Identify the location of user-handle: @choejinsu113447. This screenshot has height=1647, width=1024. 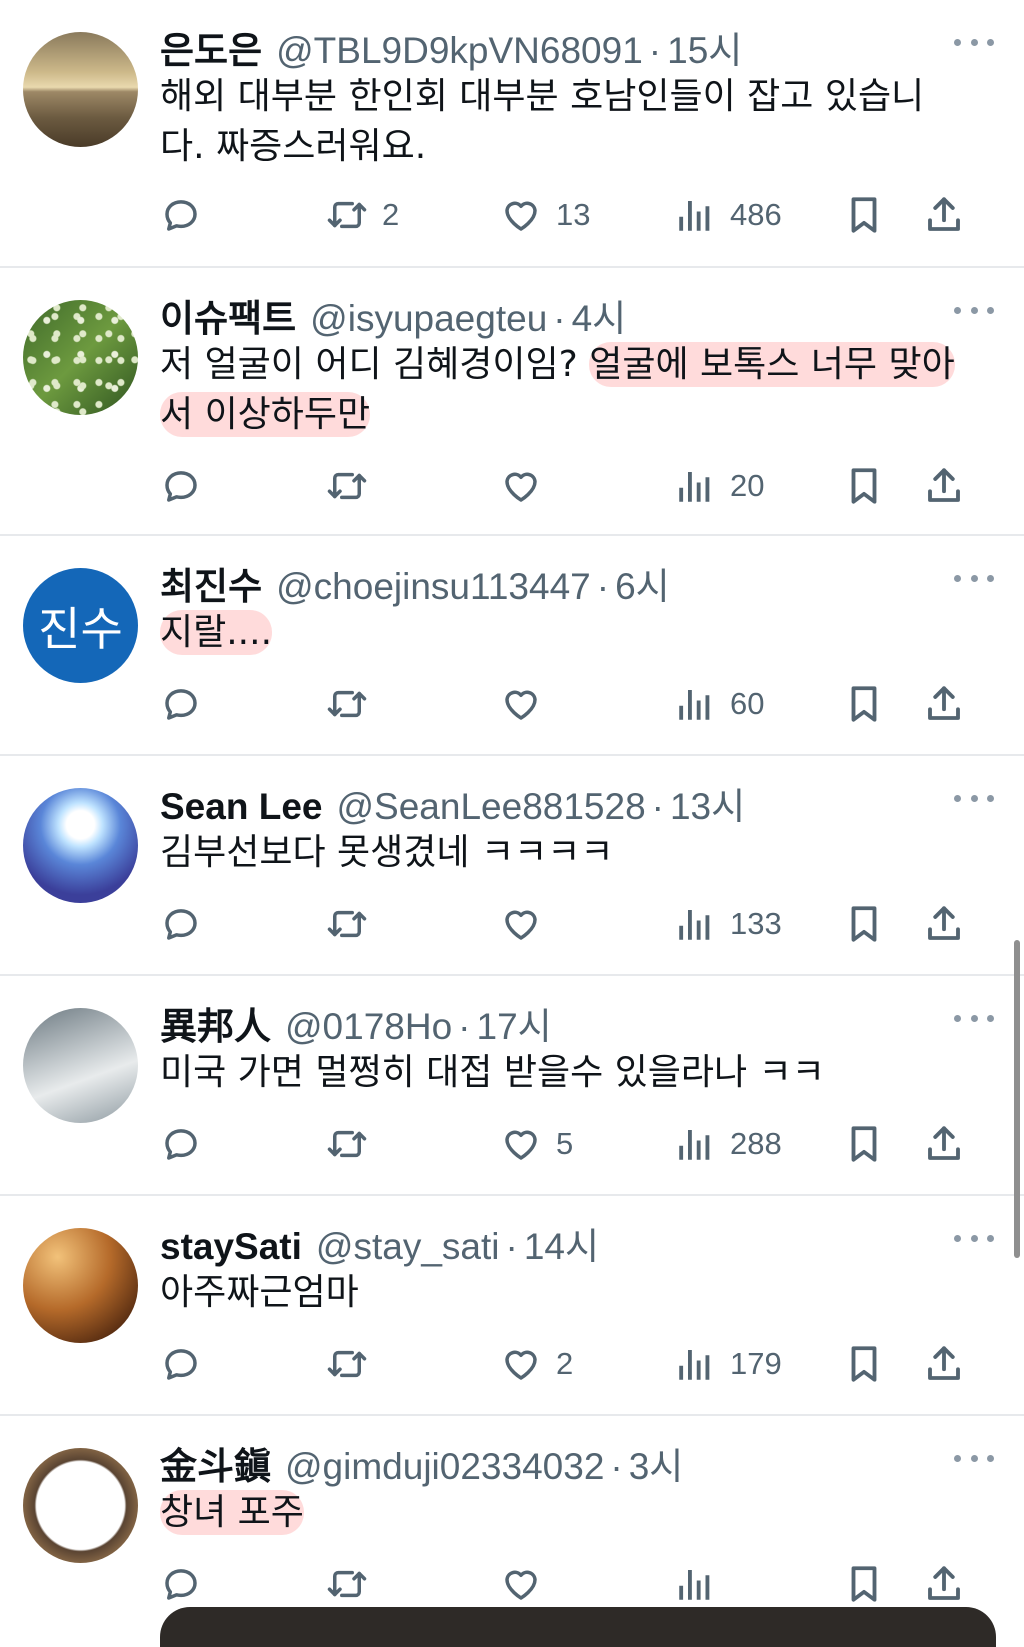
(433, 587).